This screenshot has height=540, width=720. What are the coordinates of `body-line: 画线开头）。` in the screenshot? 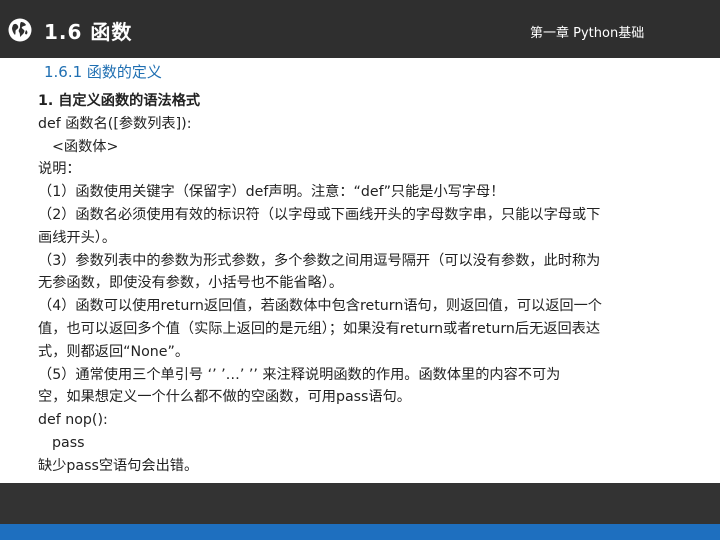 It's located at (77, 237).